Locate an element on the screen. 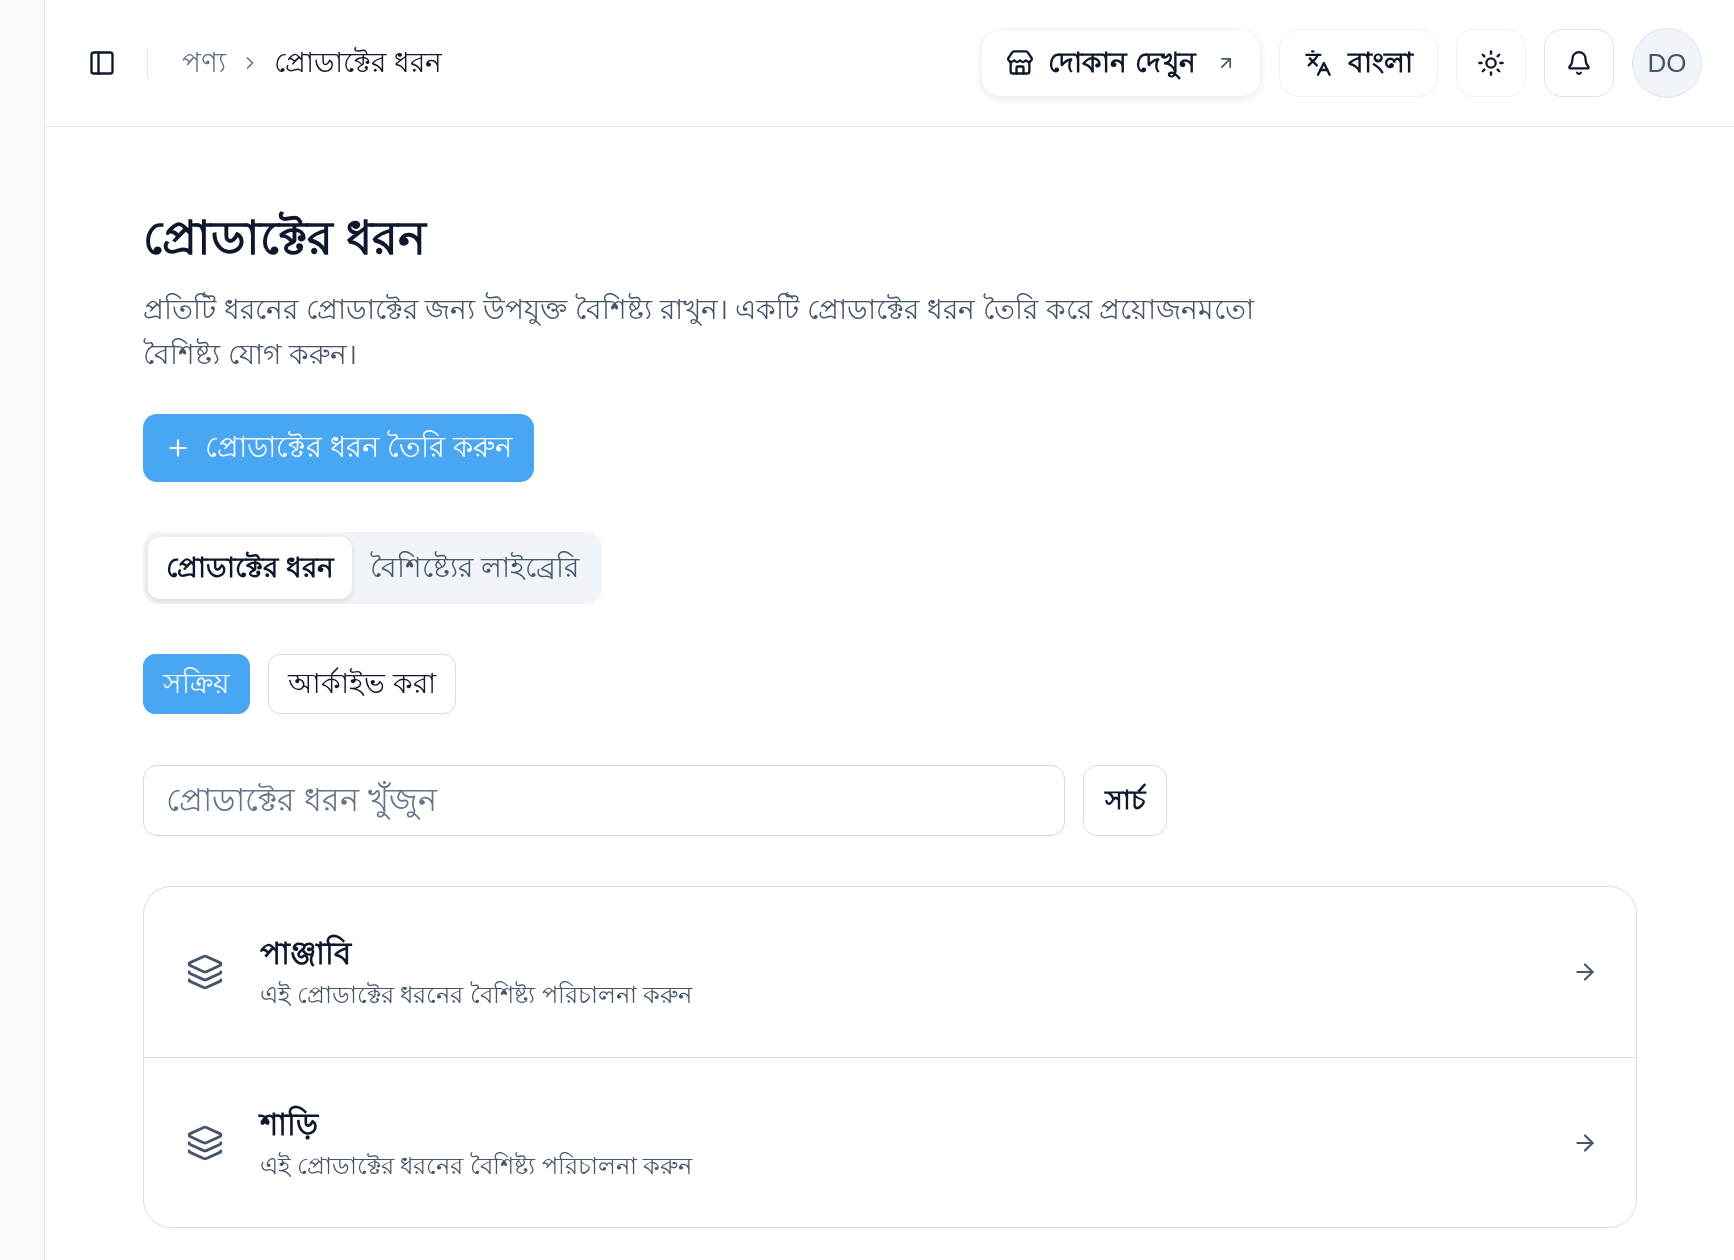  user-avatar: DO is located at coordinates (1667, 63).